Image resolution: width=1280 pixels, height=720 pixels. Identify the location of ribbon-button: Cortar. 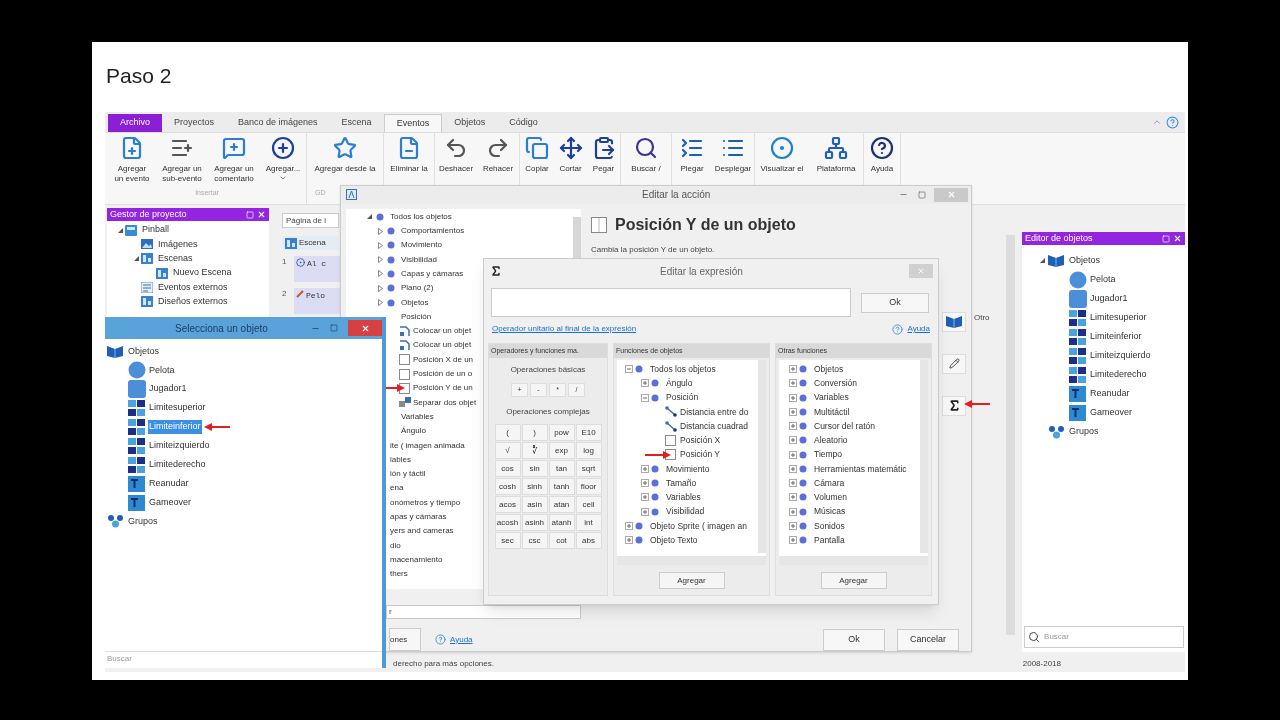
(570, 155).